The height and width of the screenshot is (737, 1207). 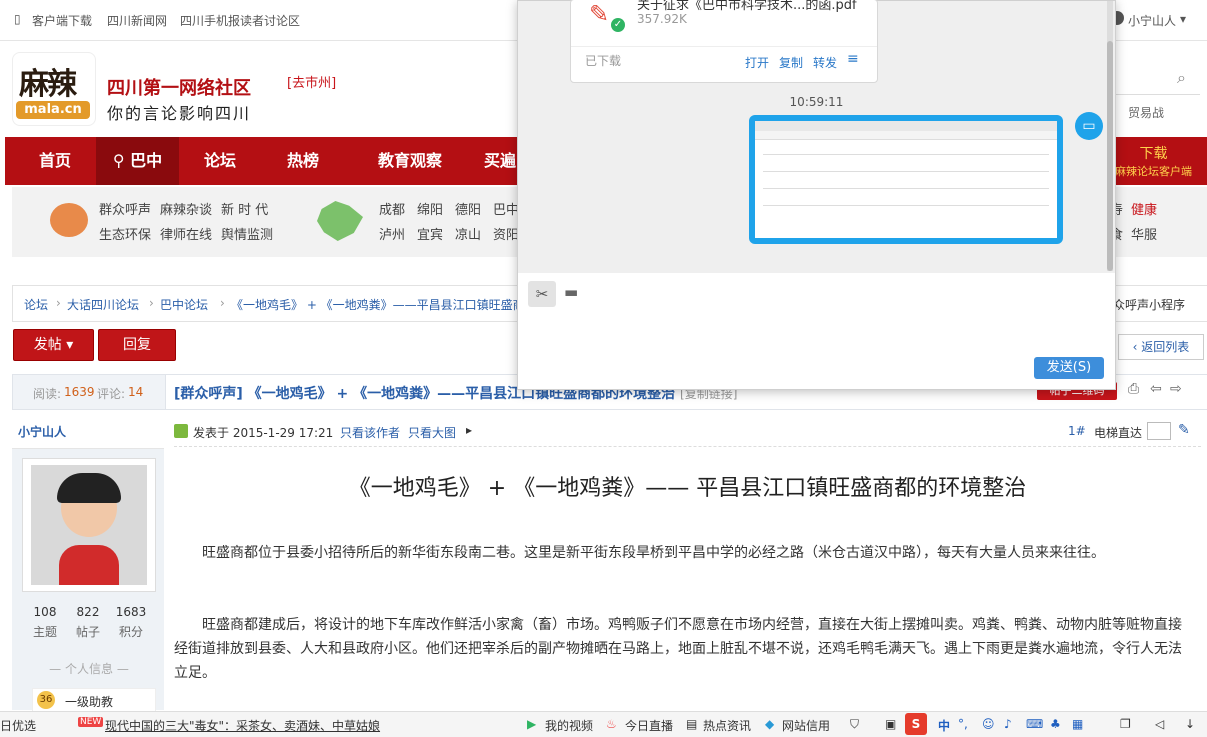 What do you see at coordinates (432, 432) in the screenshot?
I see `only-big-images-link: 只看大图` at bounding box center [432, 432].